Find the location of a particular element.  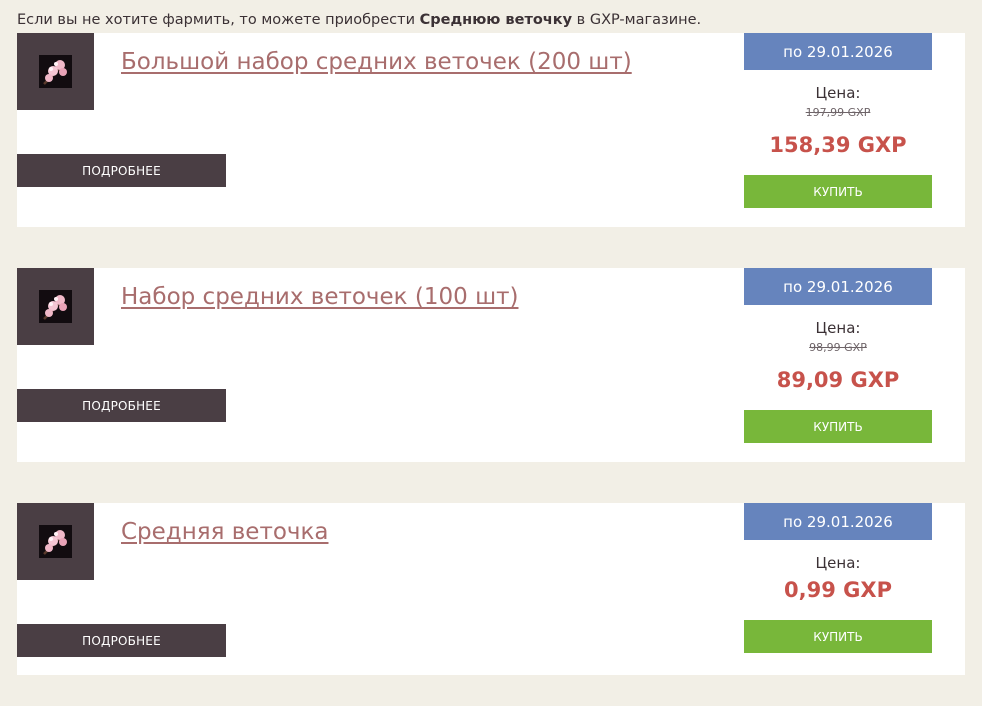

current-price: 0,99 GXP is located at coordinates (838, 590).